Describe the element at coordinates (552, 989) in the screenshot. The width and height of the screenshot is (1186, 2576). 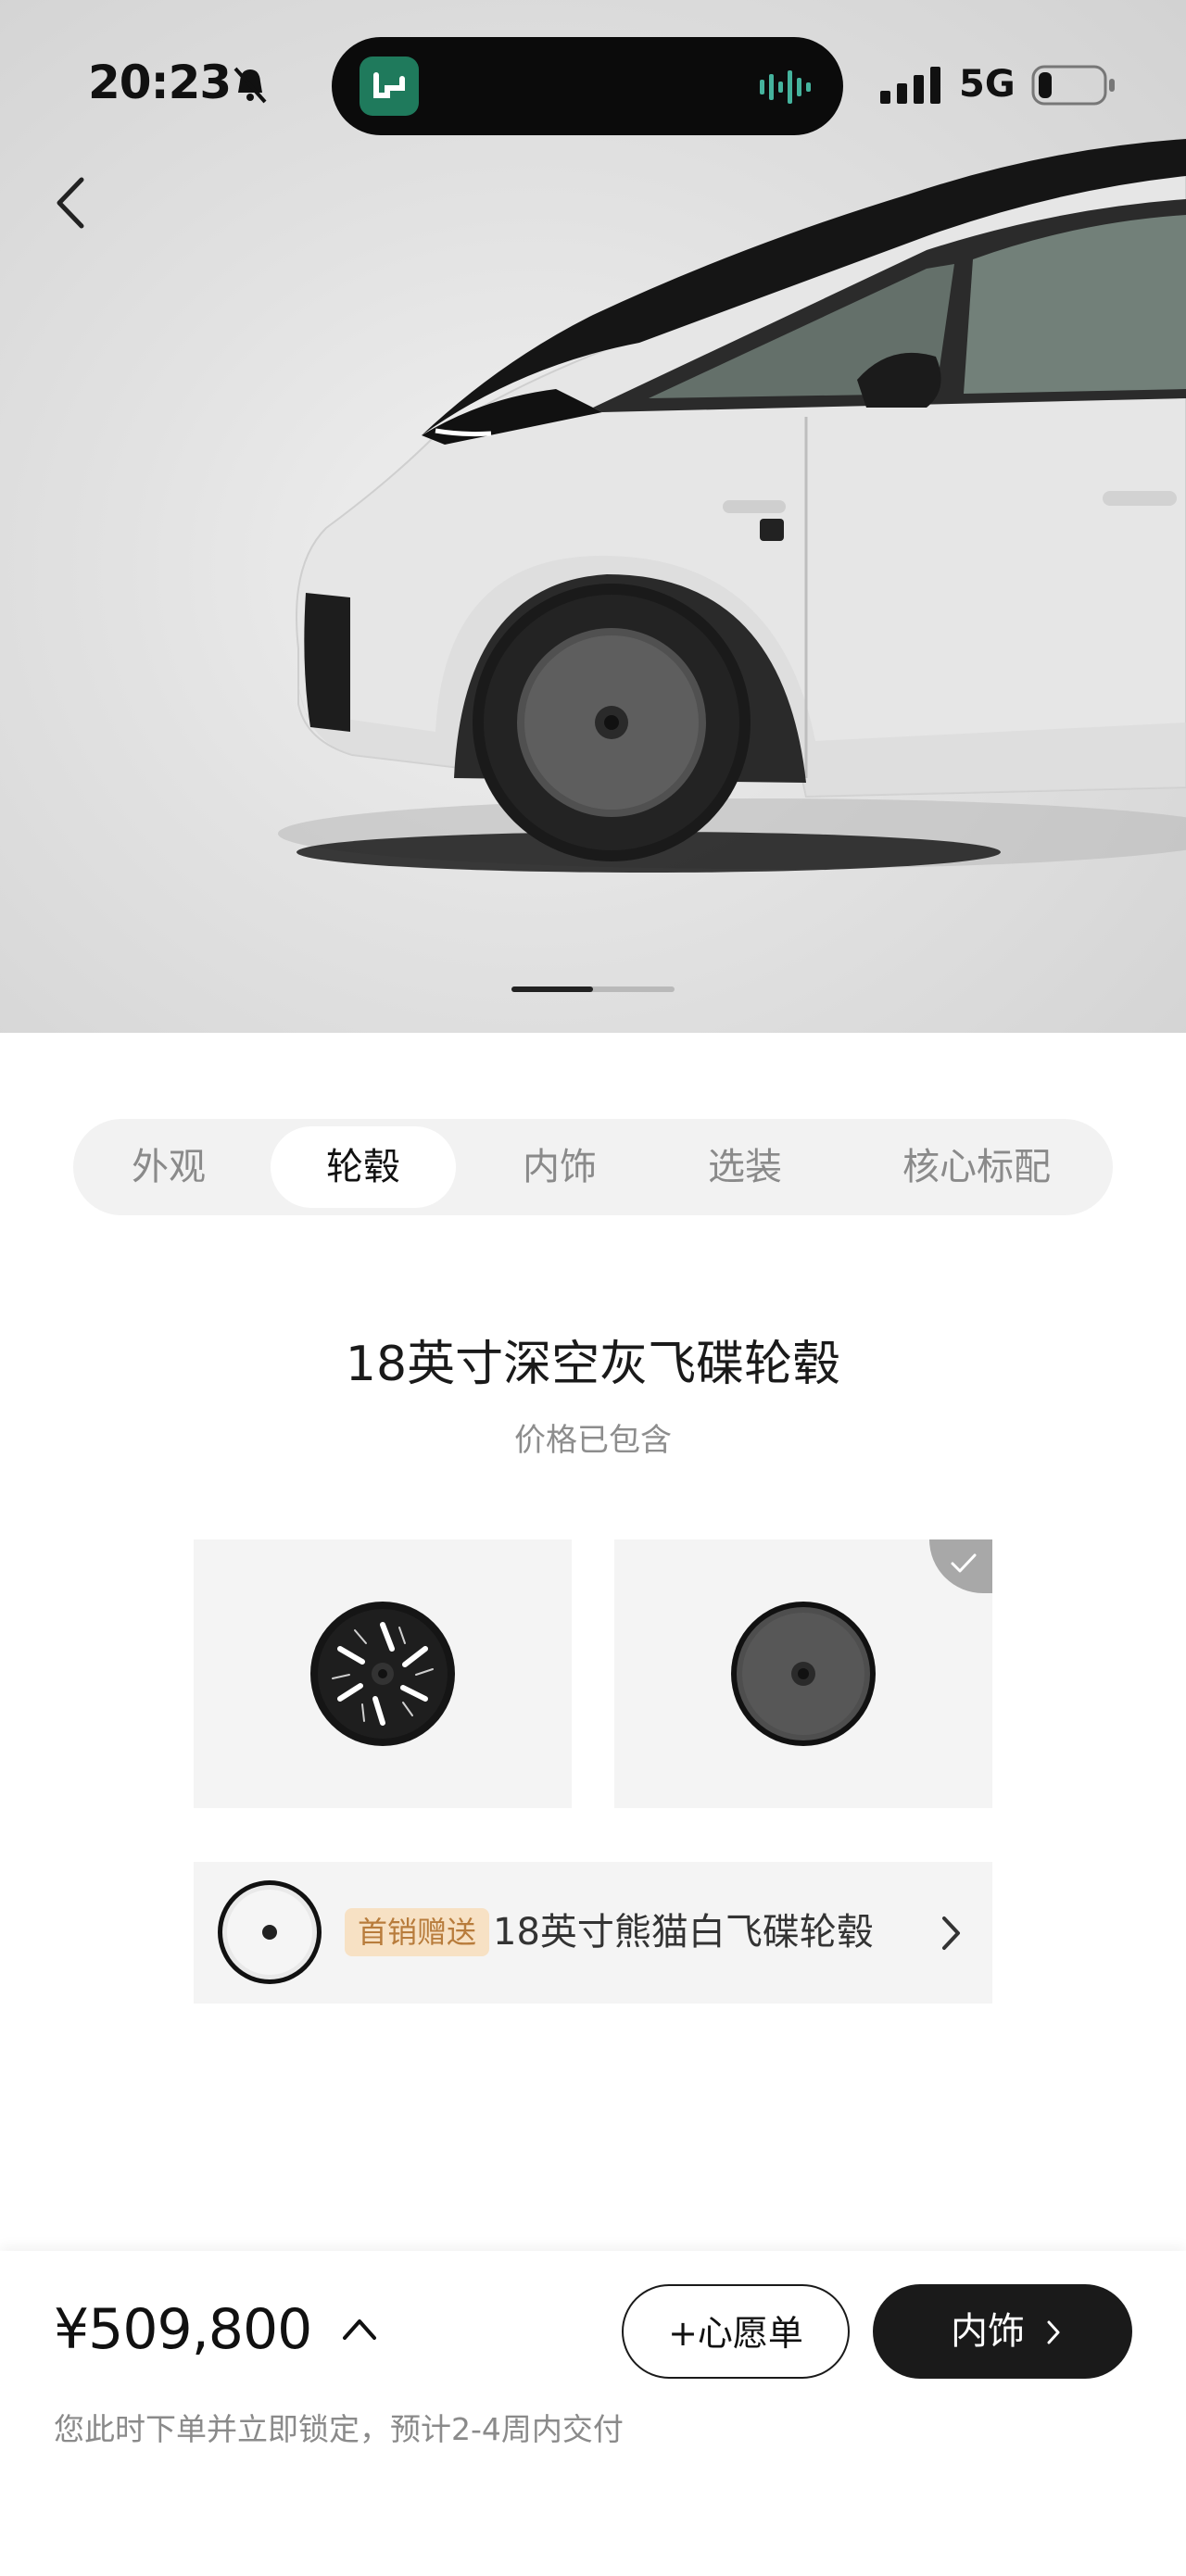
I see `pagination-active-indicator` at that location.